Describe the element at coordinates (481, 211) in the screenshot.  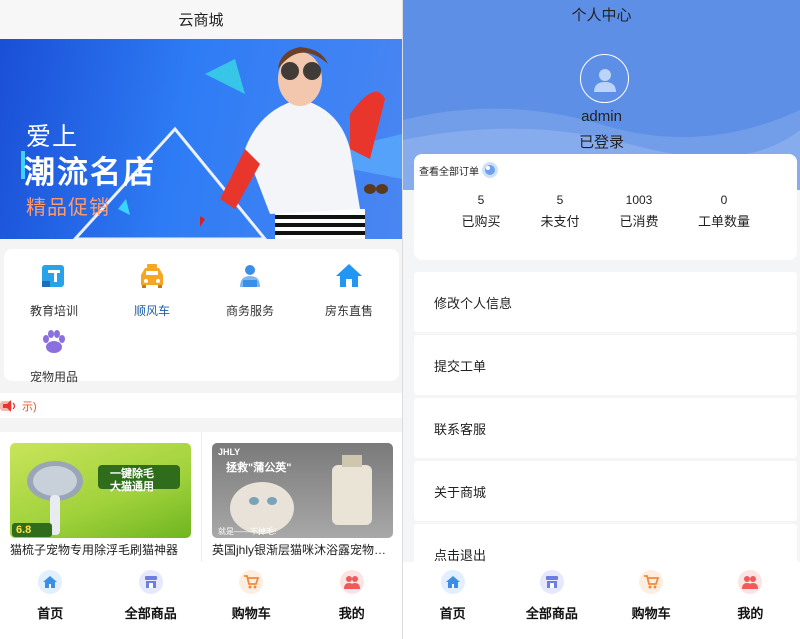
I see `stat-purchased: 5 已购买` at that location.